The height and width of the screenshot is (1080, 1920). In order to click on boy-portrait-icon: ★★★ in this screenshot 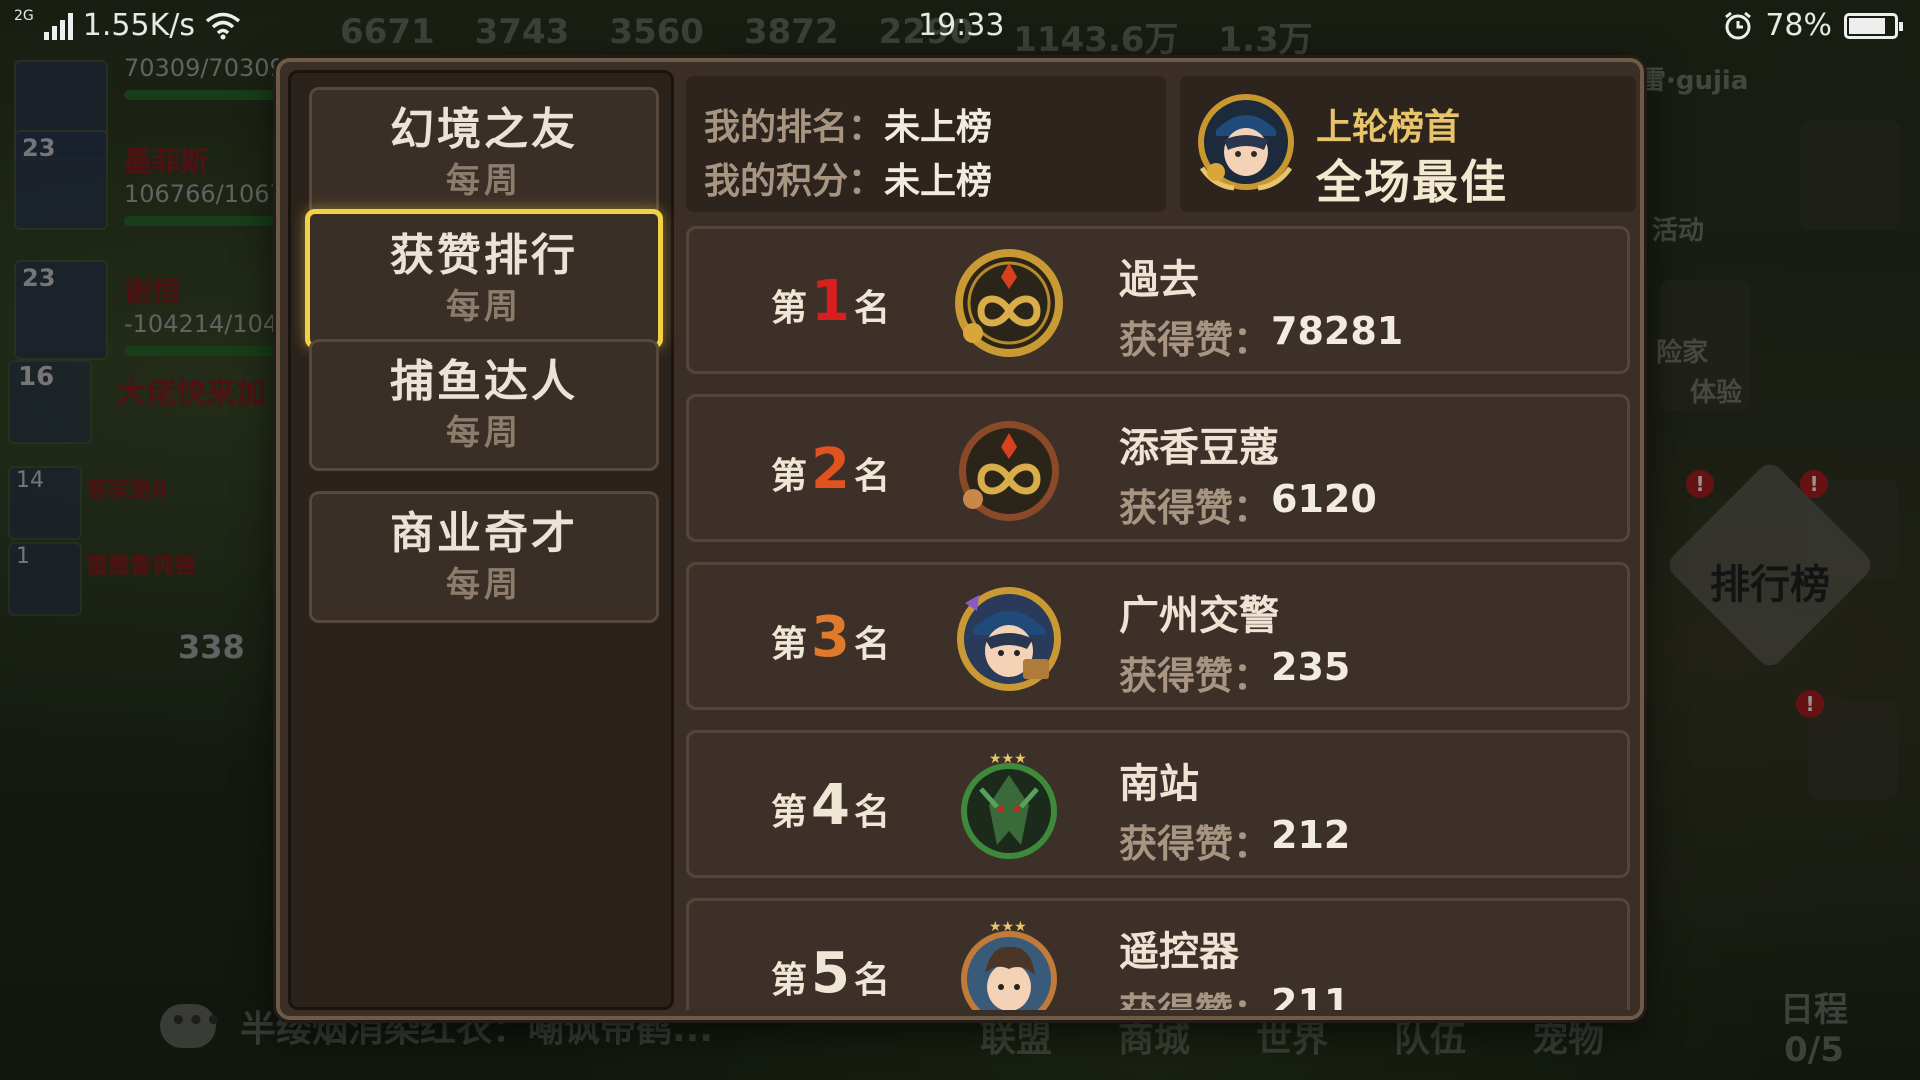, I will do `click(1009, 964)`.